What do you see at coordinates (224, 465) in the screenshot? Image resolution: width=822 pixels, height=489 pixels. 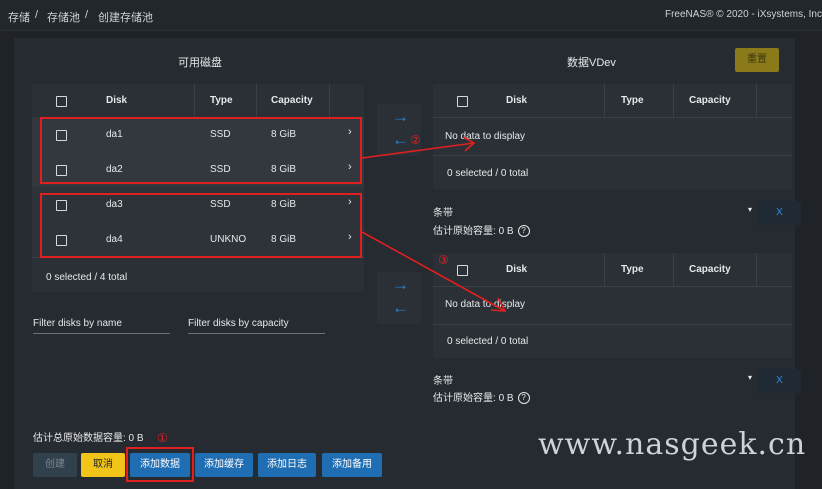 I see `add-cache-button: 添加缓存` at bounding box center [224, 465].